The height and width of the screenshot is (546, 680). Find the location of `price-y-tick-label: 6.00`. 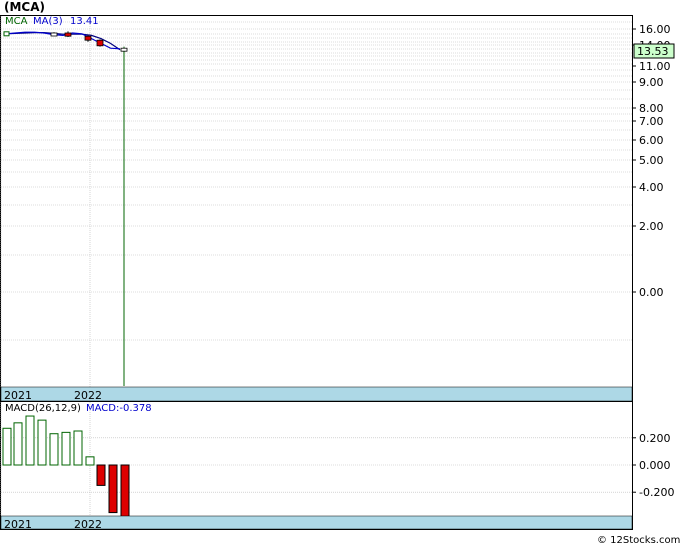

price-y-tick-label: 6.00 is located at coordinates (651, 140).